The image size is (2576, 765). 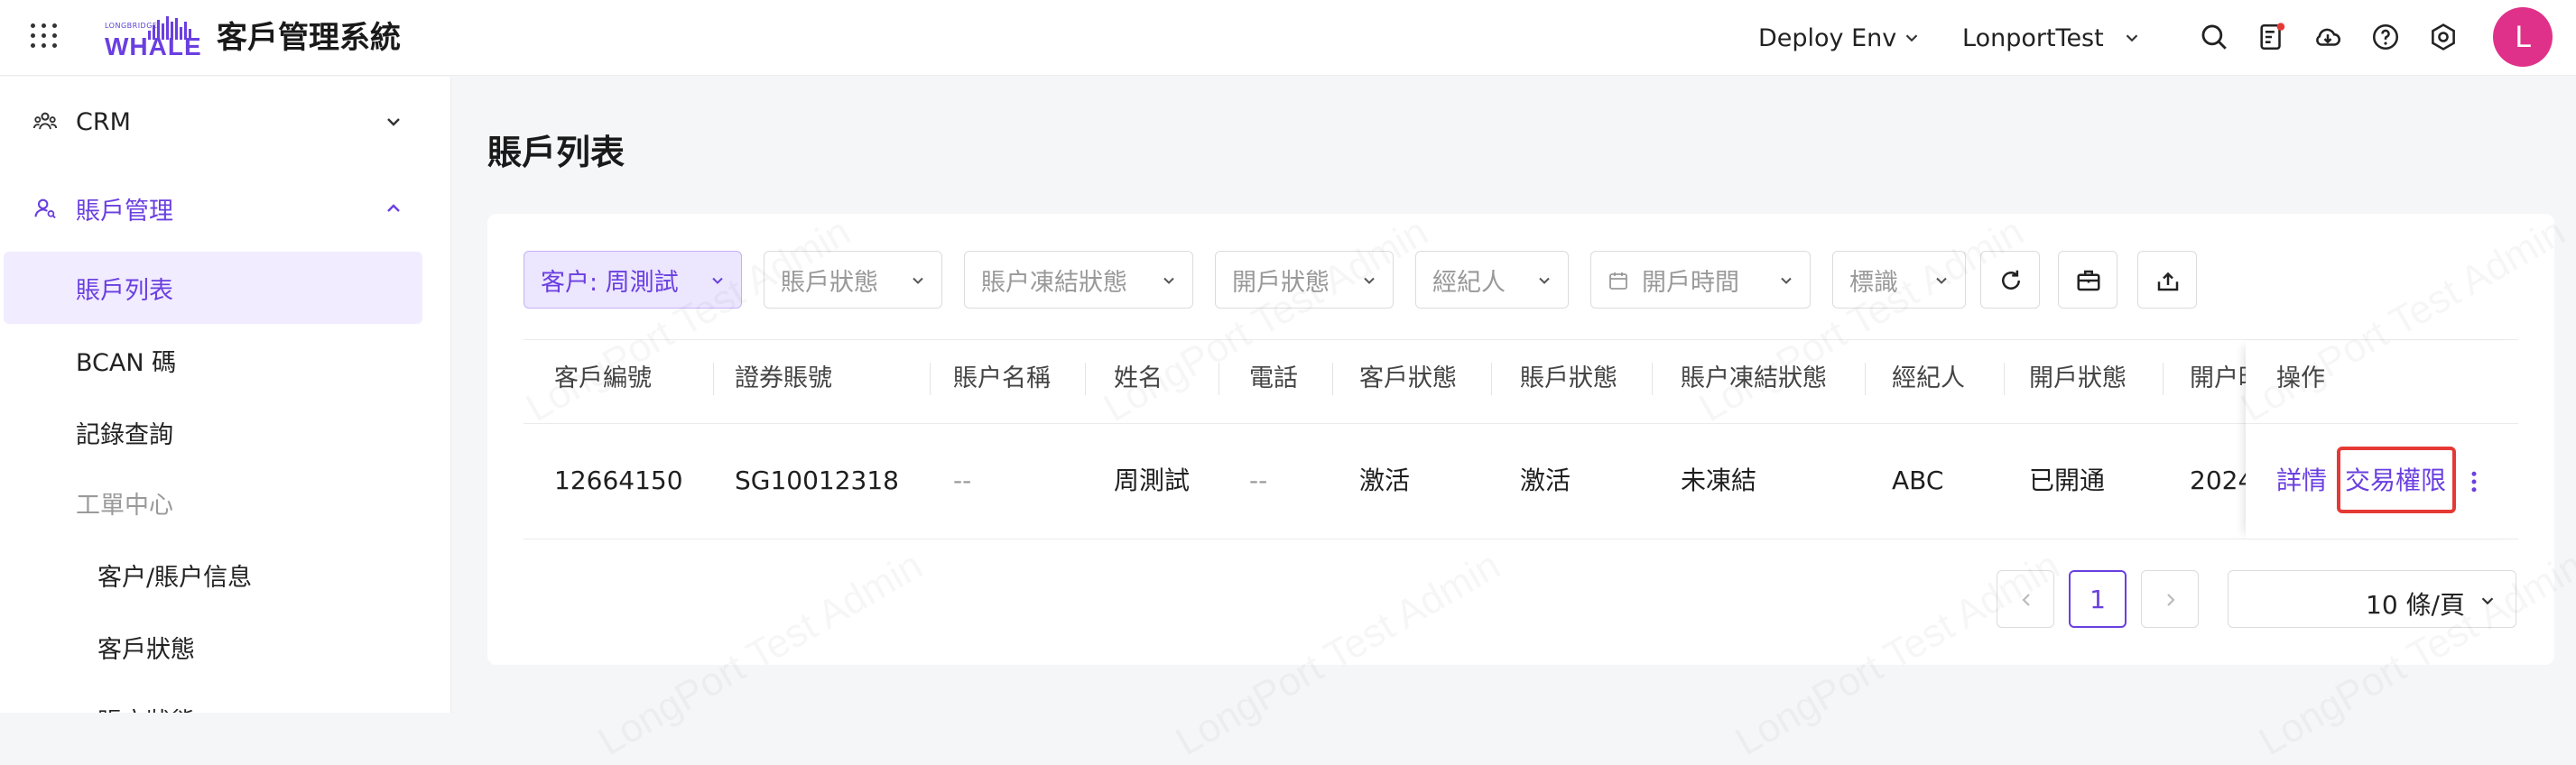 What do you see at coordinates (1385, 480) in the screenshot?
I see `cell-customer-status: 激活` at bounding box center [1385, 480].